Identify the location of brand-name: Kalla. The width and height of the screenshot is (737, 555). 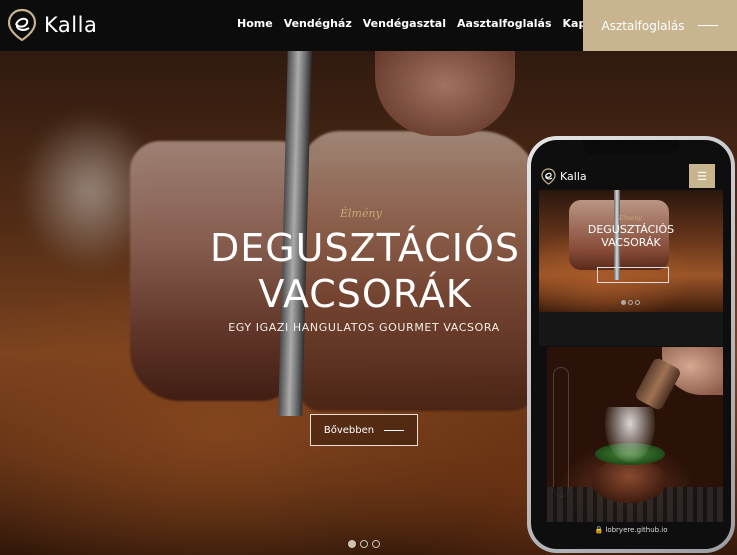
(71, 25).